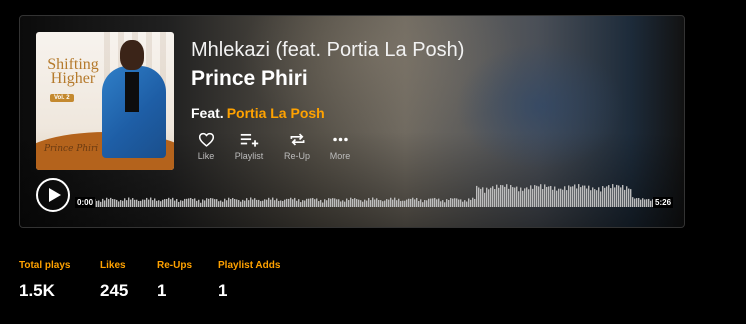 The height and width of the screenshot is (324, 746). I want to click on track-title: Mhlekazi (feat. Portia La Posh), so click(327, 50).